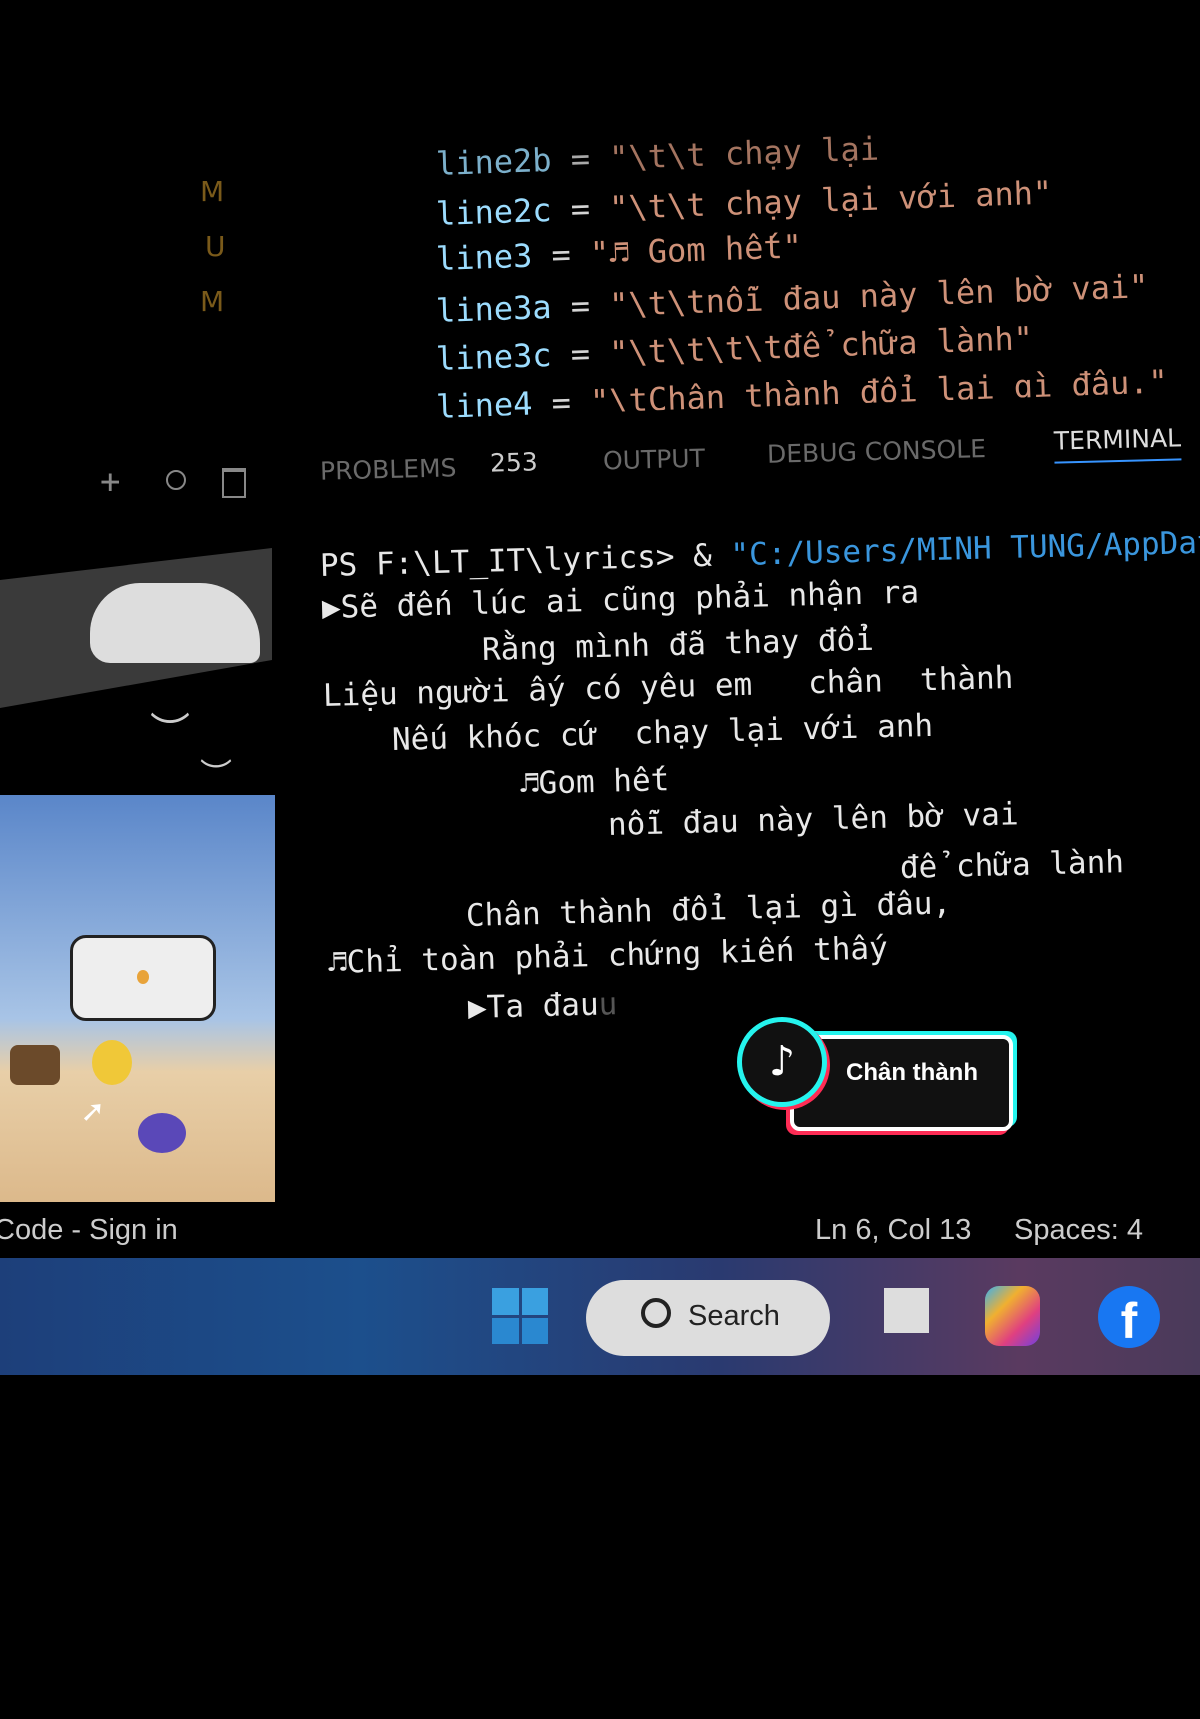 This screenshot has width=1200, height=1719. What do you see at coordinates (136, 628) in the screenshot?
I see `cloud-banner` at bounding box center [136, 628].